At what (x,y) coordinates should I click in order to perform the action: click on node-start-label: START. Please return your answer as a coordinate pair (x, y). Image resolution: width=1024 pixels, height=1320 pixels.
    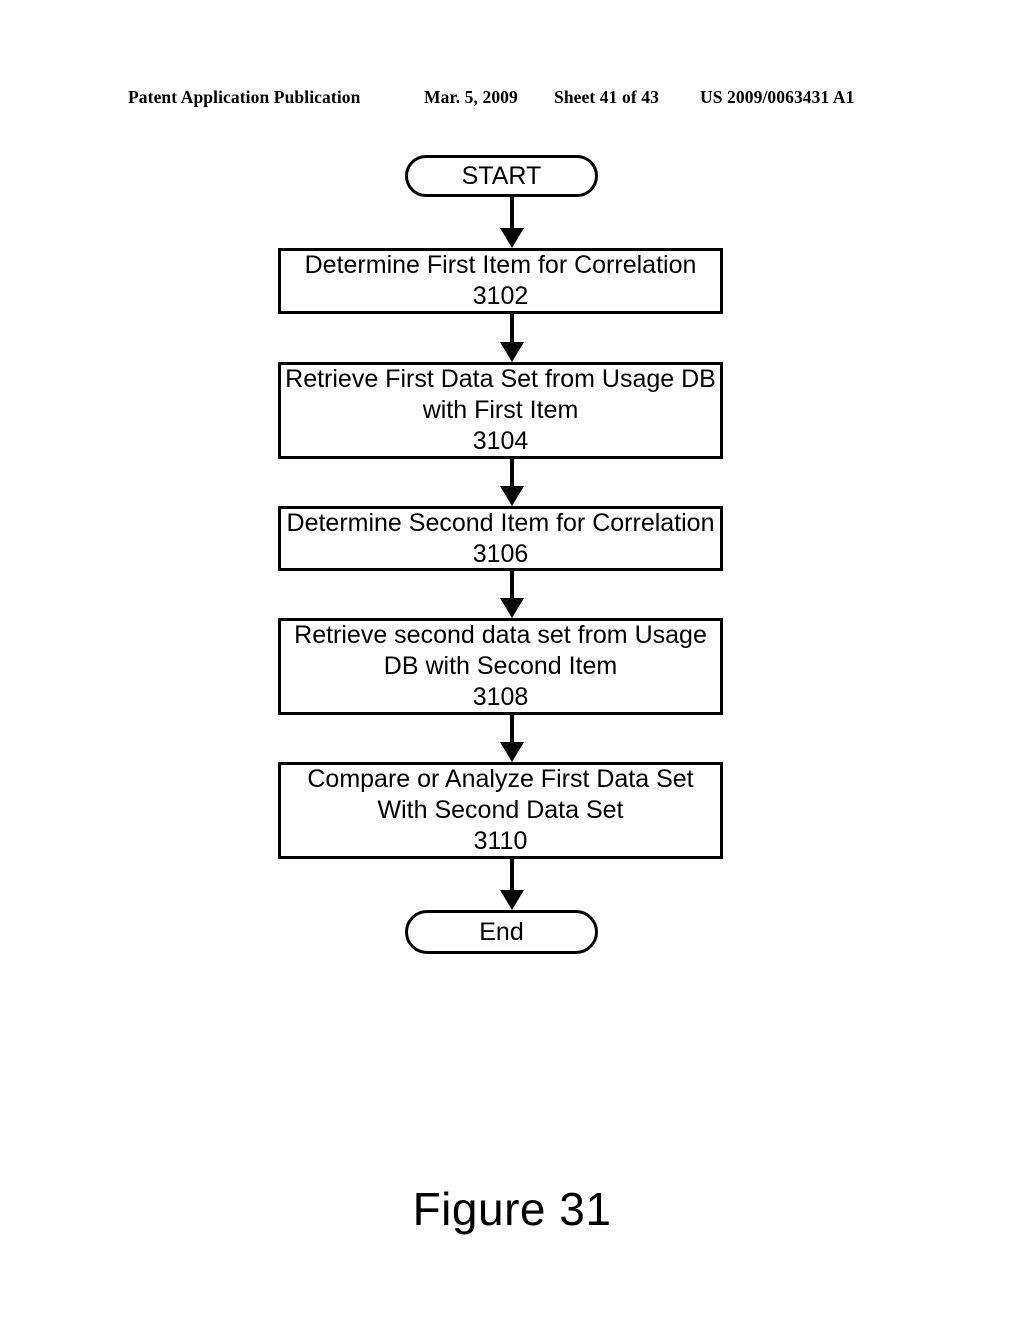
    Looking at the image, I should click on (501, 176).